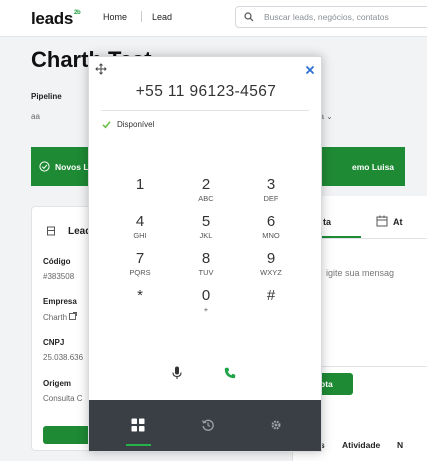 This screenshot has height=461, width=427. Describe the element at coordinates (115, 17) in the screenshot. I see `nav-home-link: Home` at that location.